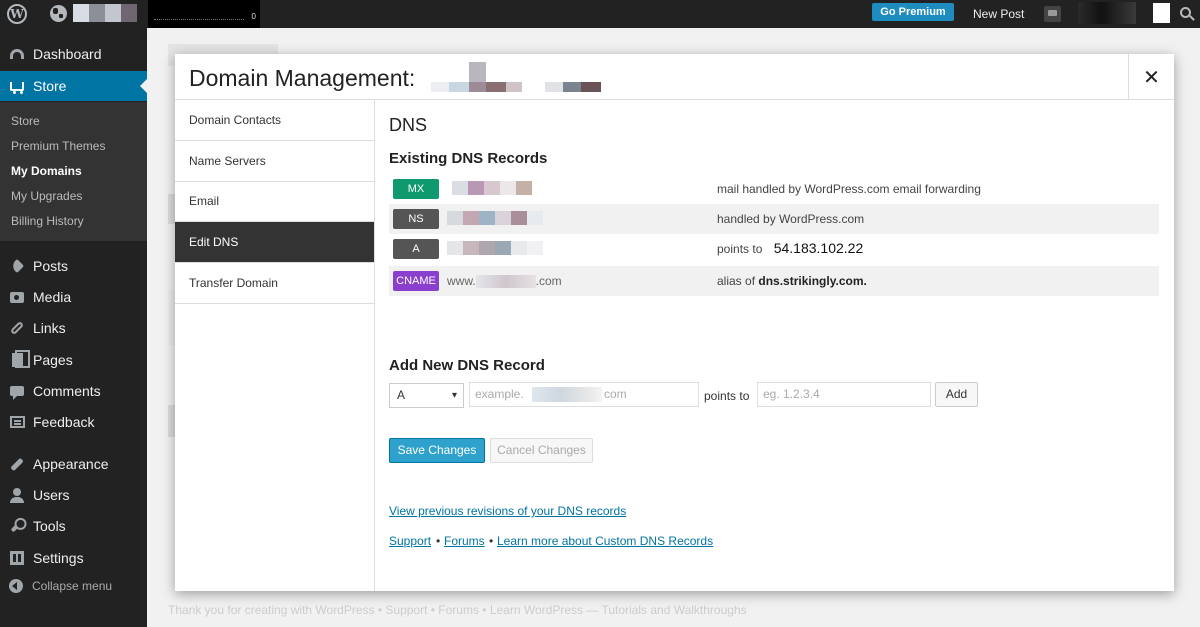 The image size is (1200, 627). I want to click on placeholder-redacted, so click(567, 394).